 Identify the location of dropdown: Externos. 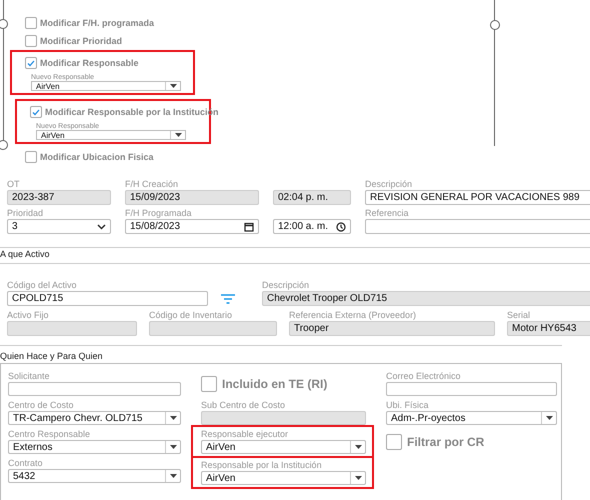
(94, 447).